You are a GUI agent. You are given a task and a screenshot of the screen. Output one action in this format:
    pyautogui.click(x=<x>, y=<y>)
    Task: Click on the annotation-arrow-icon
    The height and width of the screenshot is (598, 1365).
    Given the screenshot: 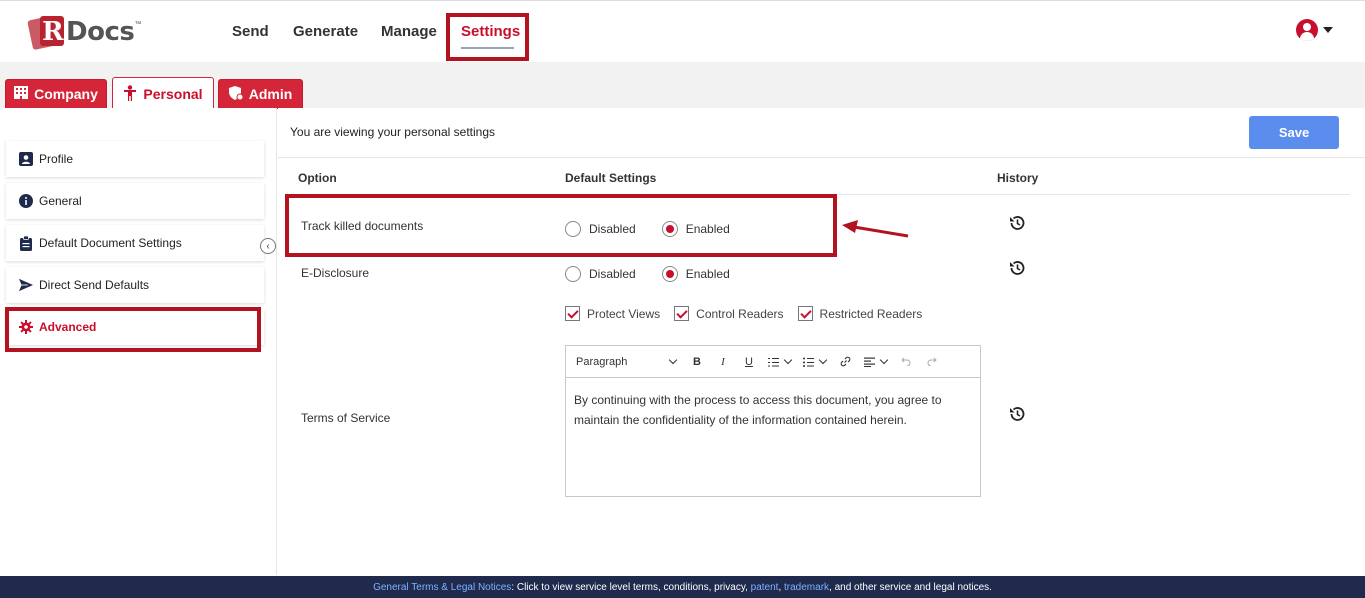 What is the action you would take?
    pyautogui.click(x=875, y=229)
    